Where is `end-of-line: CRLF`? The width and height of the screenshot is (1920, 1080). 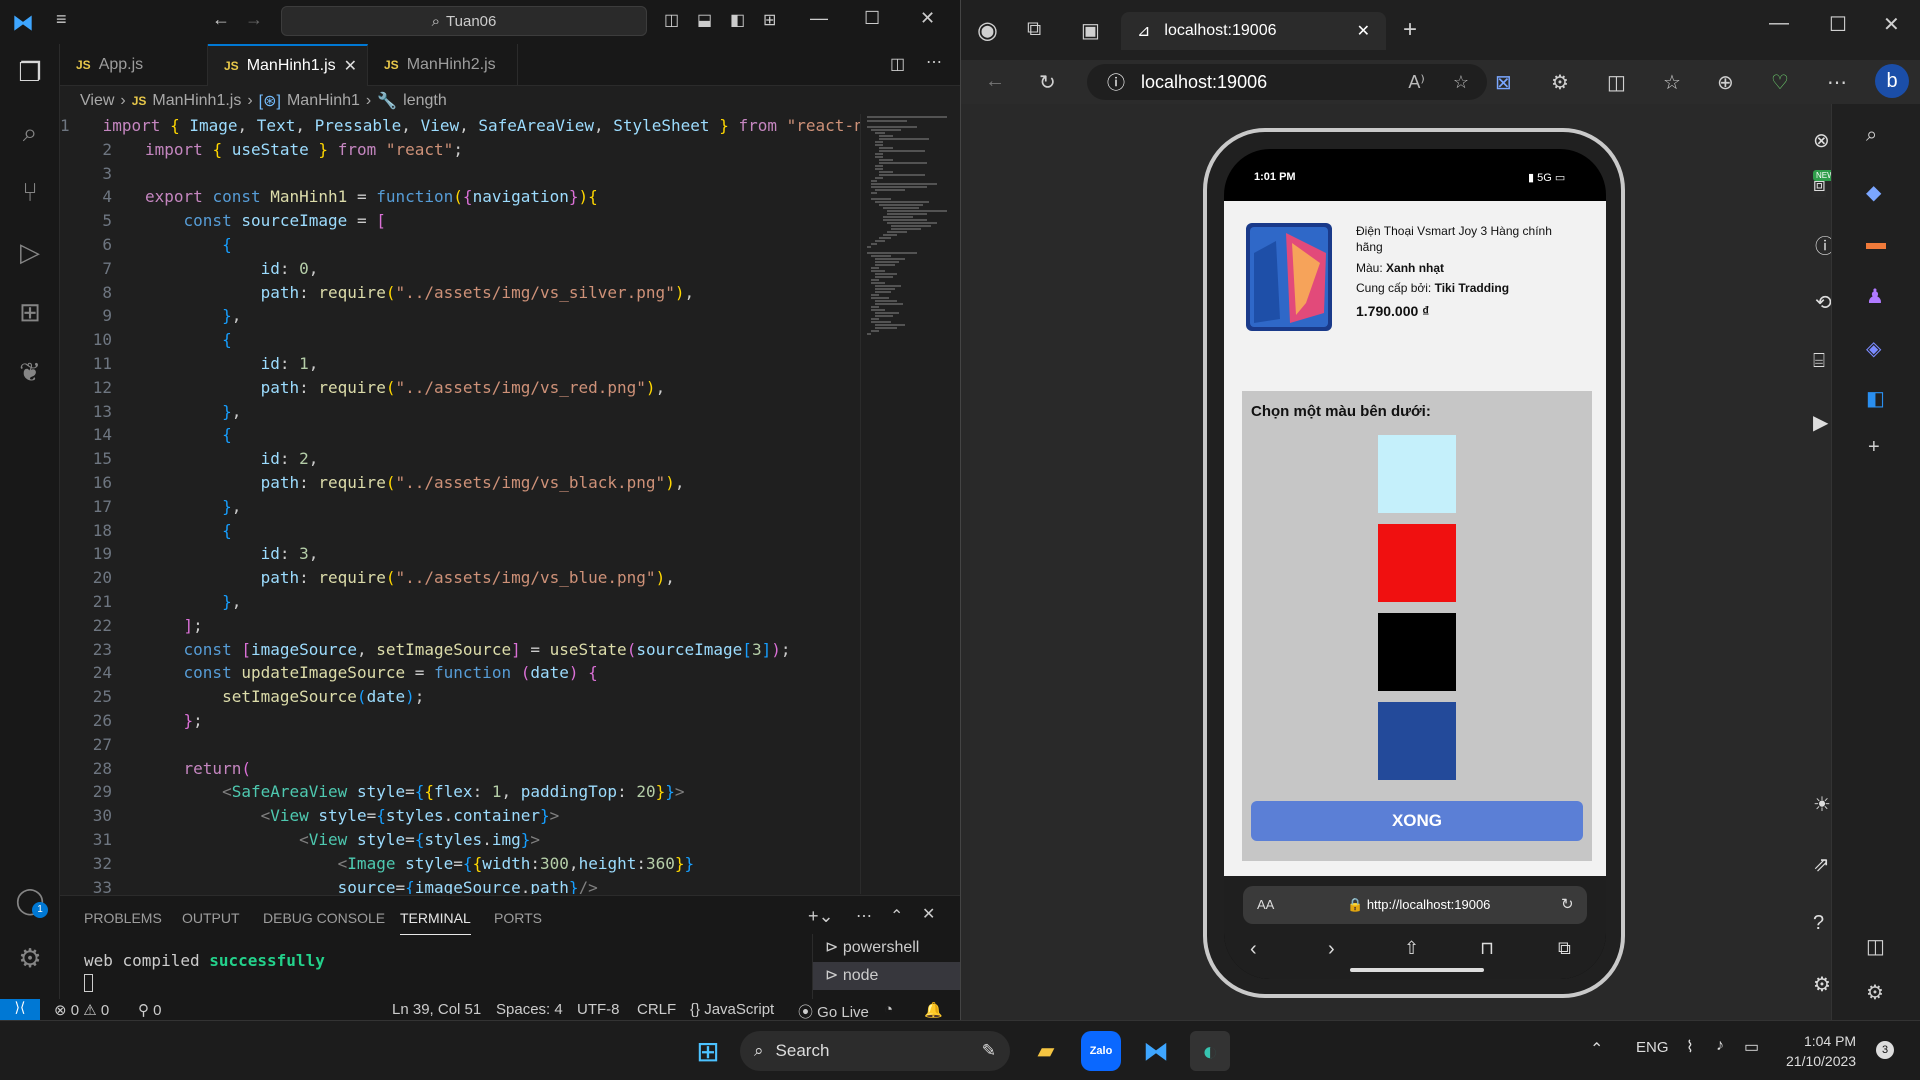 end-of-line: CRLF is located at coordinates (656, 1009).